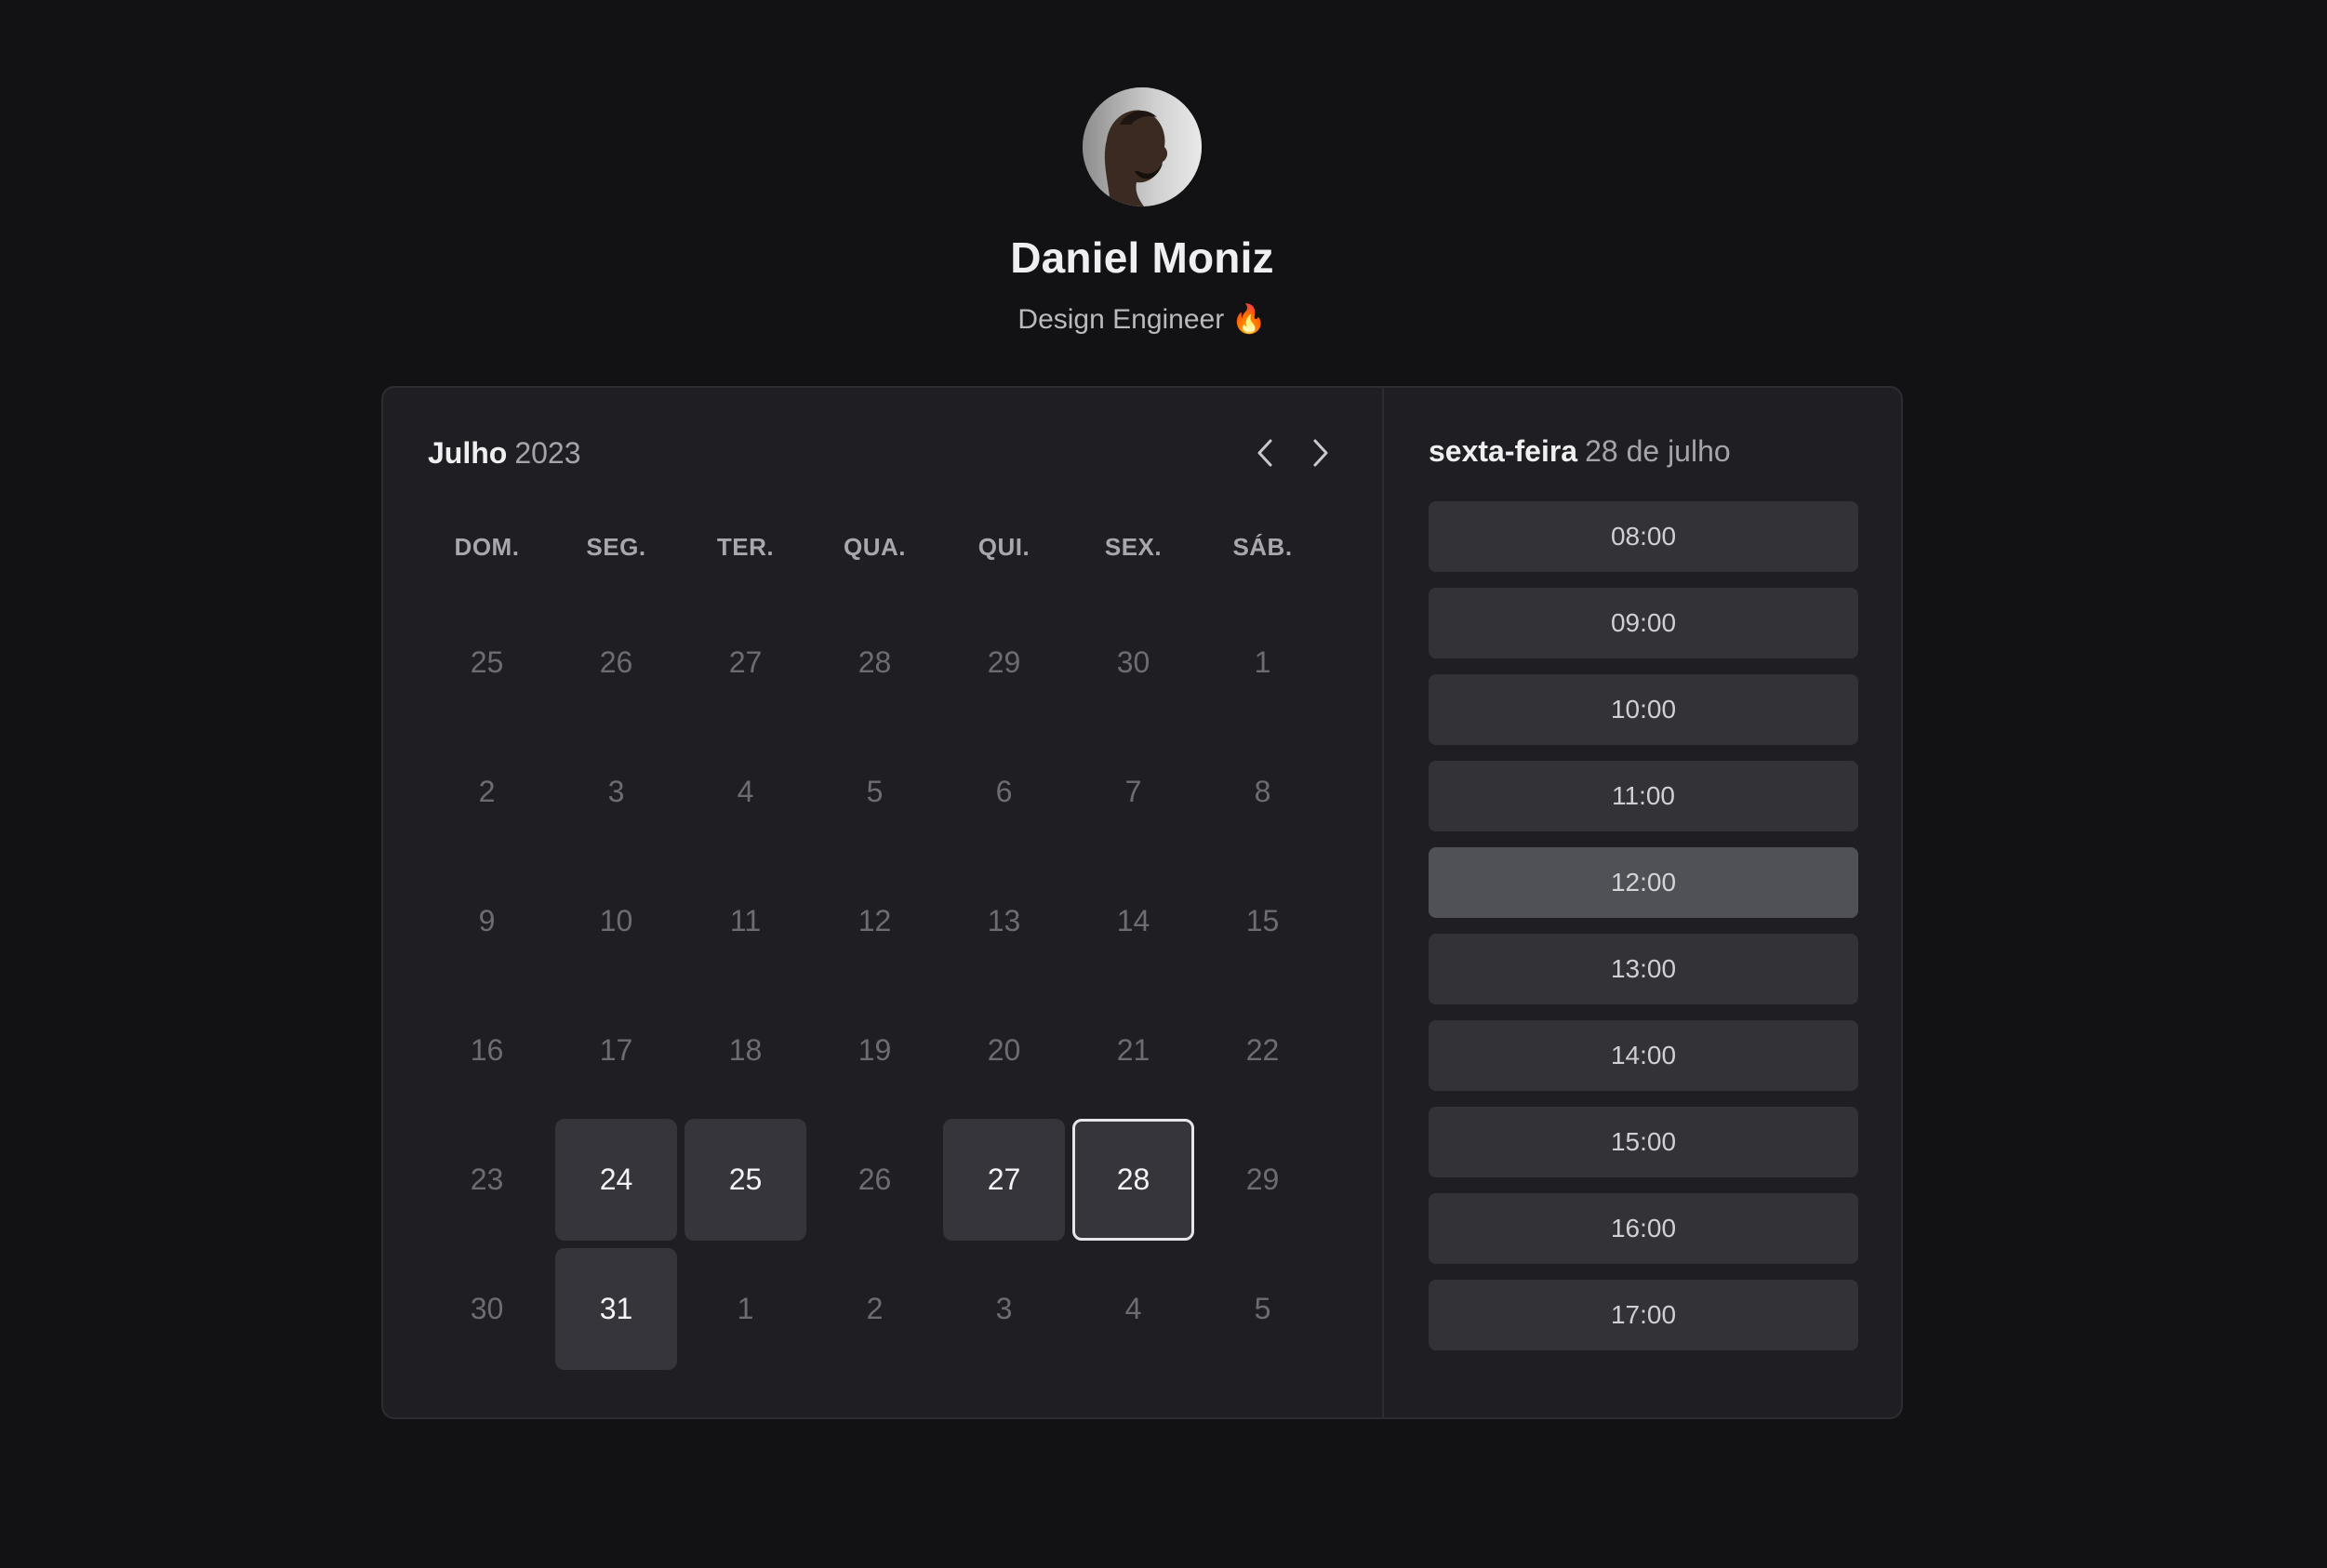  Describe the element at coordinates (616, 1180) in the screenshot. I see `calendar-day-available: 24` at that location.